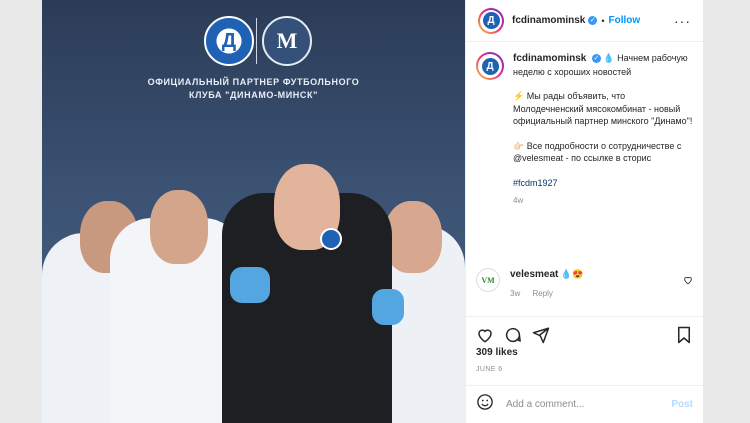  Describe the element at coordinates (549, 58) in the screenshot. I see `caption-username: fcdinamominsk` at that location.